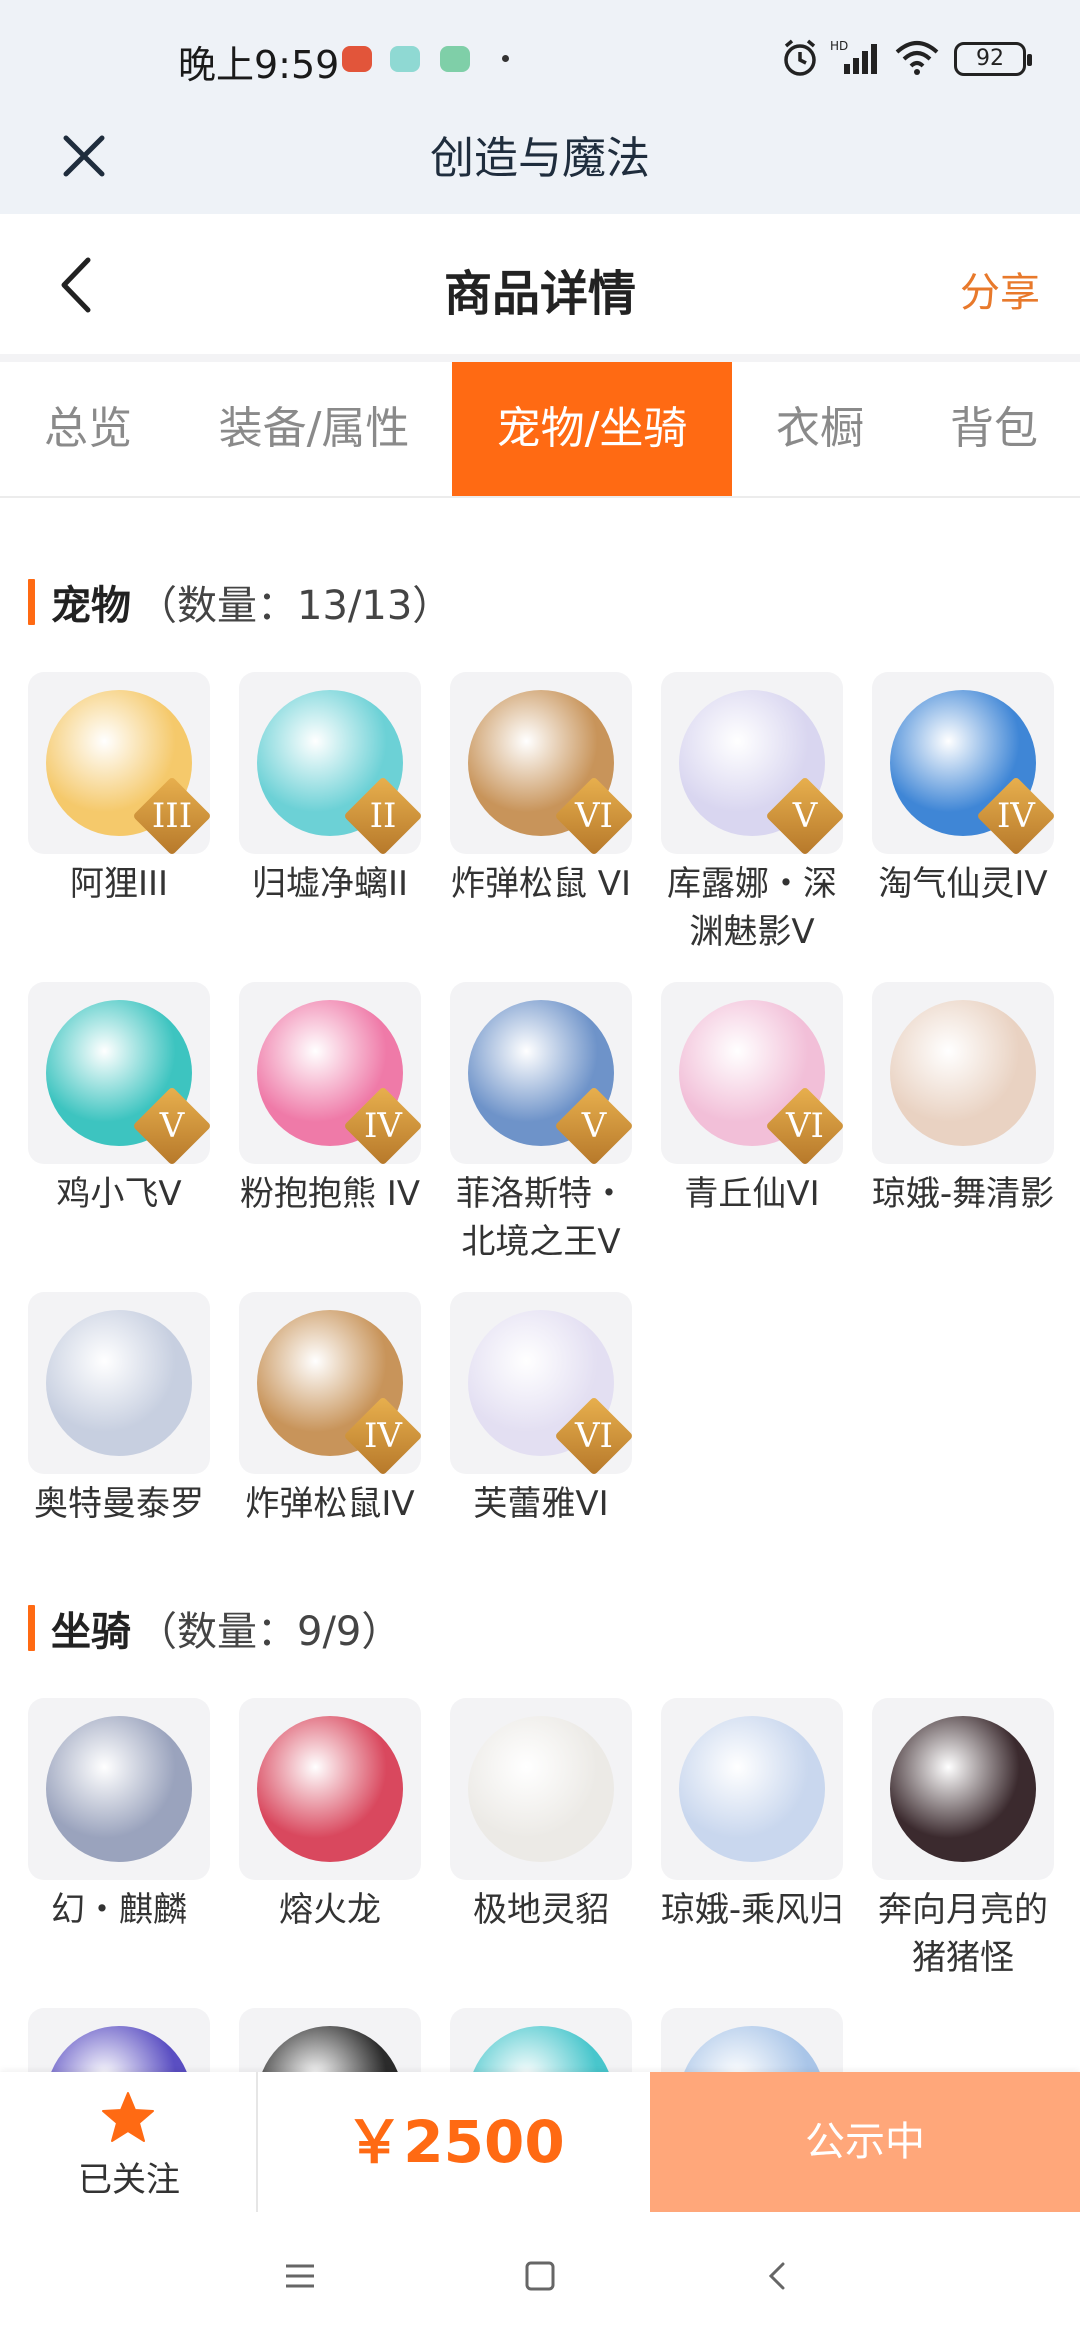 Image resolution: width=1080 pixels, height=2340 pixels. Describe the element at coordinates (752, 908) in the screenshot. I see `item-name: 库露娜・深渊魅影V` at that location.